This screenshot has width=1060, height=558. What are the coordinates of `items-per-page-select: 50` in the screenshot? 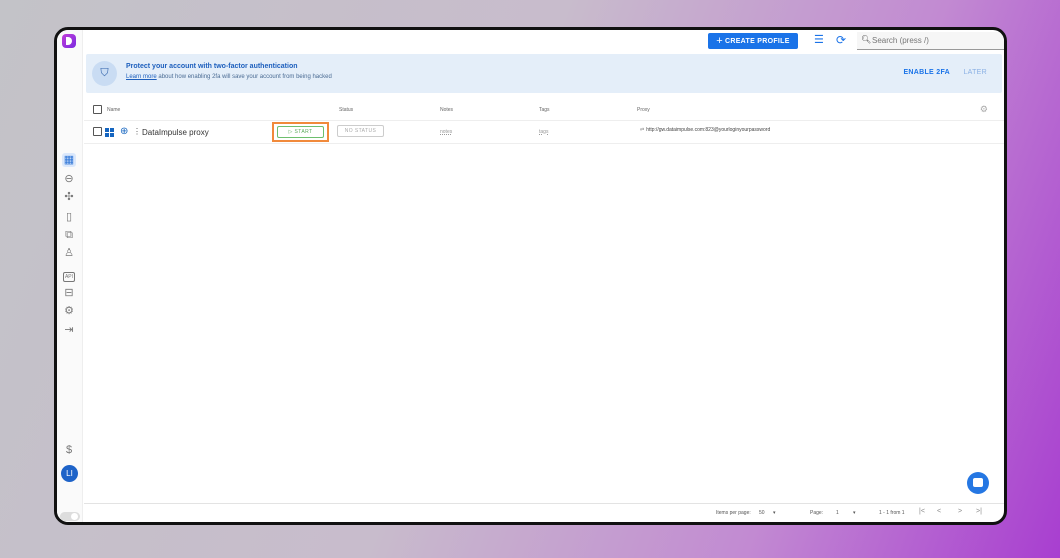 It's located at (762, 513).